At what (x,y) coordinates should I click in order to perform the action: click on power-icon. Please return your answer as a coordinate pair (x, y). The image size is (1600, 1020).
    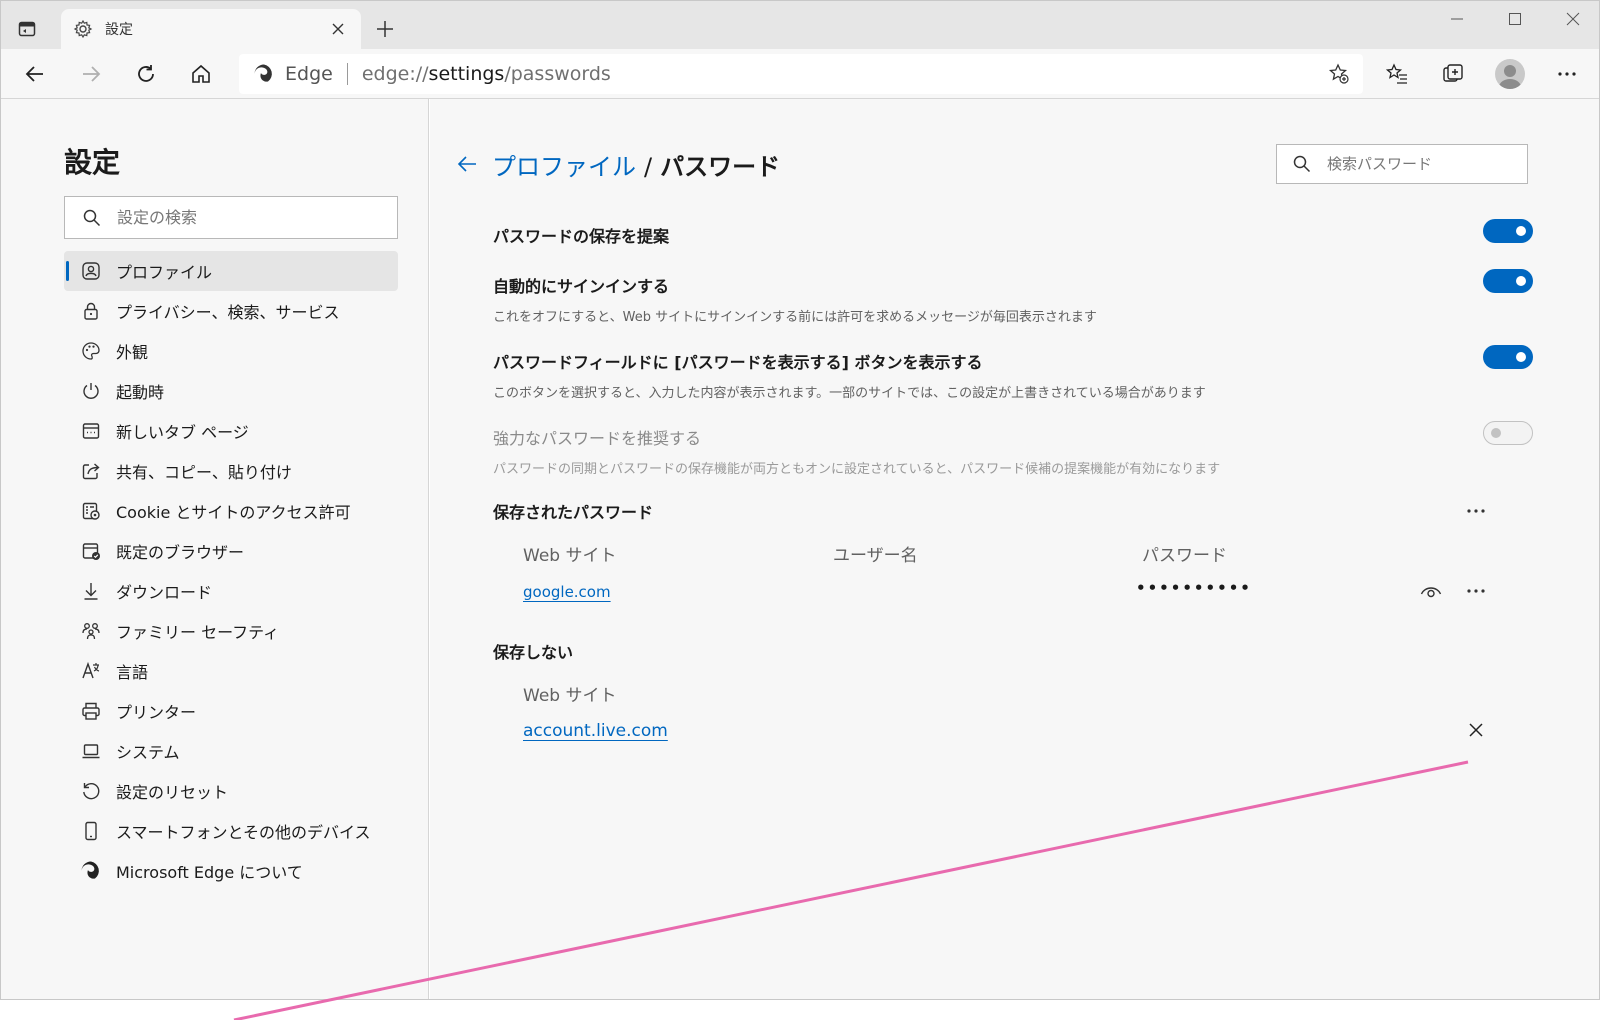
    Looking at the image, I should click on (91, 391).